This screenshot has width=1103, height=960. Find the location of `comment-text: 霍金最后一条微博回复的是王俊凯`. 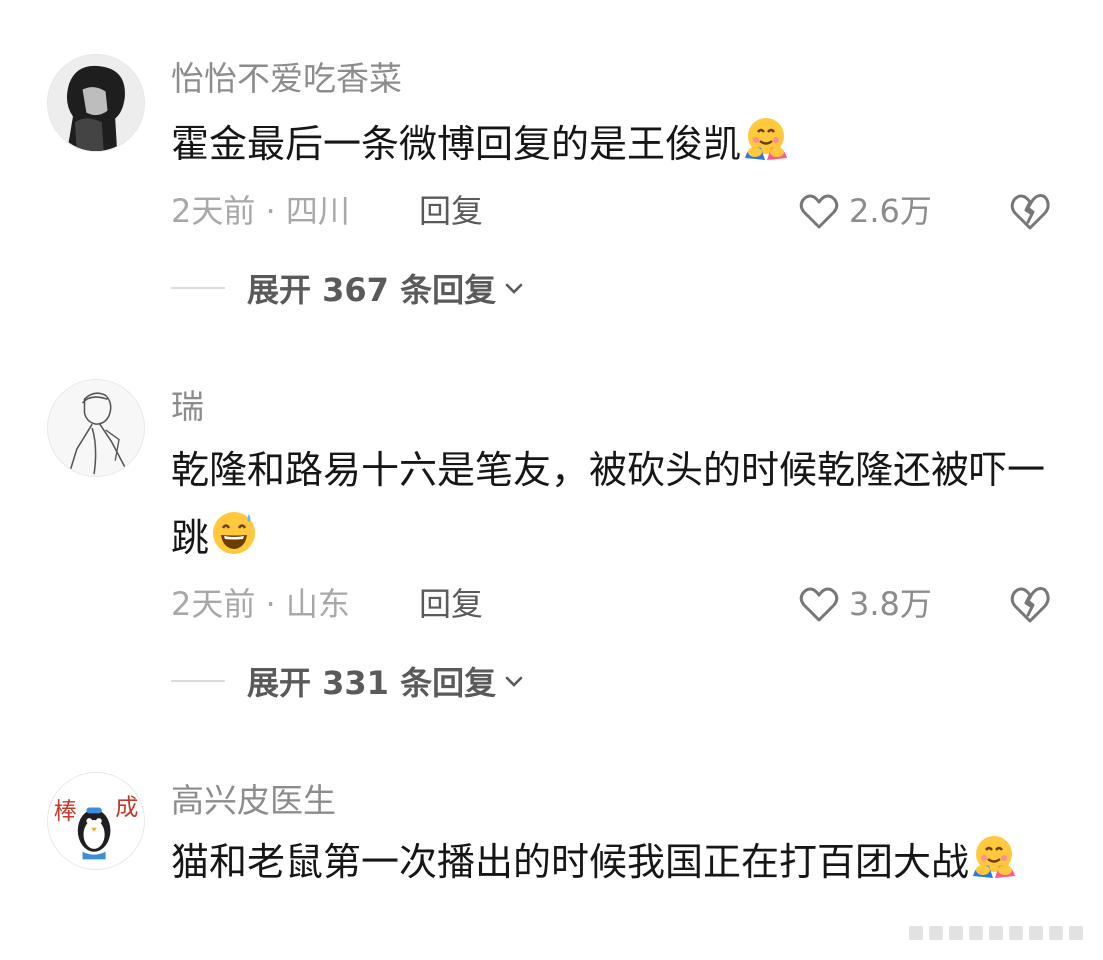

comment-text: 霍金最后一条微博回复的是王俊凯 is located at coordinates (611, 144).